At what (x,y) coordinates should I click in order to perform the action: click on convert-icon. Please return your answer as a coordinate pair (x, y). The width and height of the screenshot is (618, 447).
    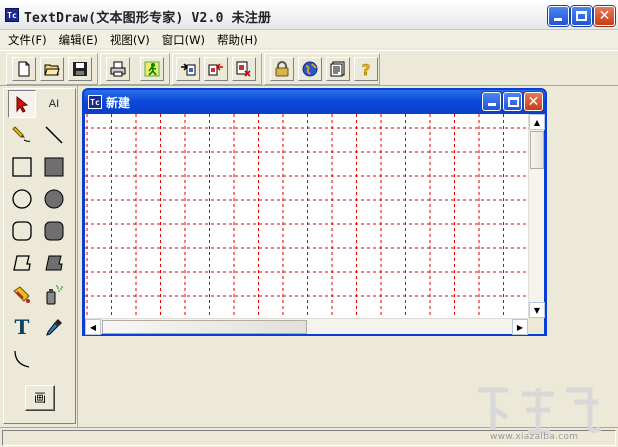
    Looking at the image, I should click on (243, 69).